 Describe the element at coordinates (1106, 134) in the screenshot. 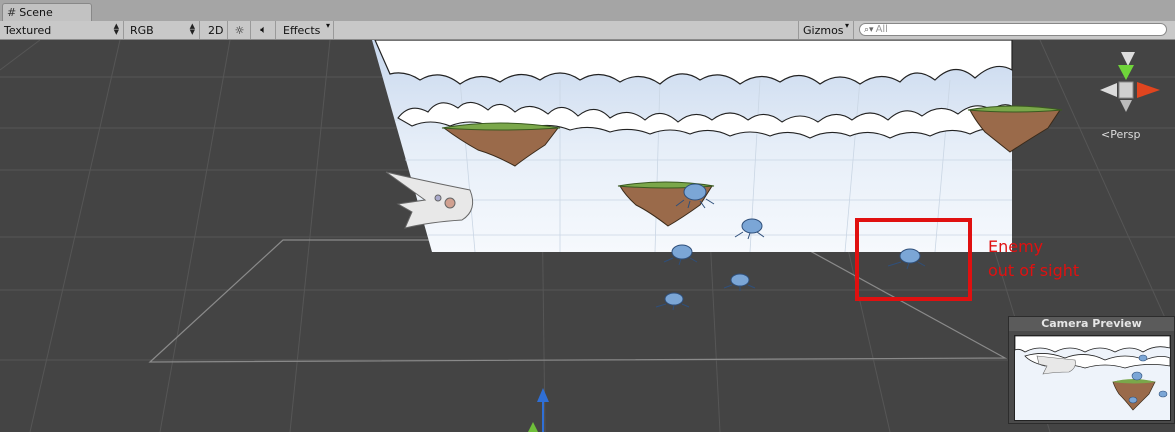

I see `persp-chevron-icon: <` at that location.